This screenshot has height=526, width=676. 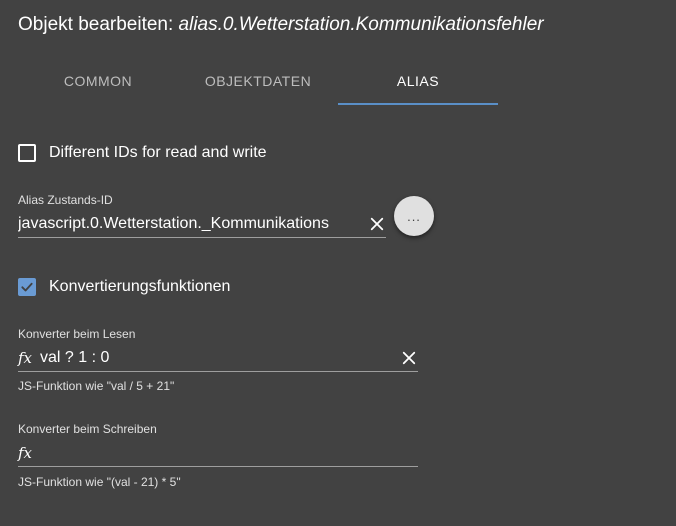 I want to click on read-converter-label: Konverter beim Lesen, so click(x=77, y=334).